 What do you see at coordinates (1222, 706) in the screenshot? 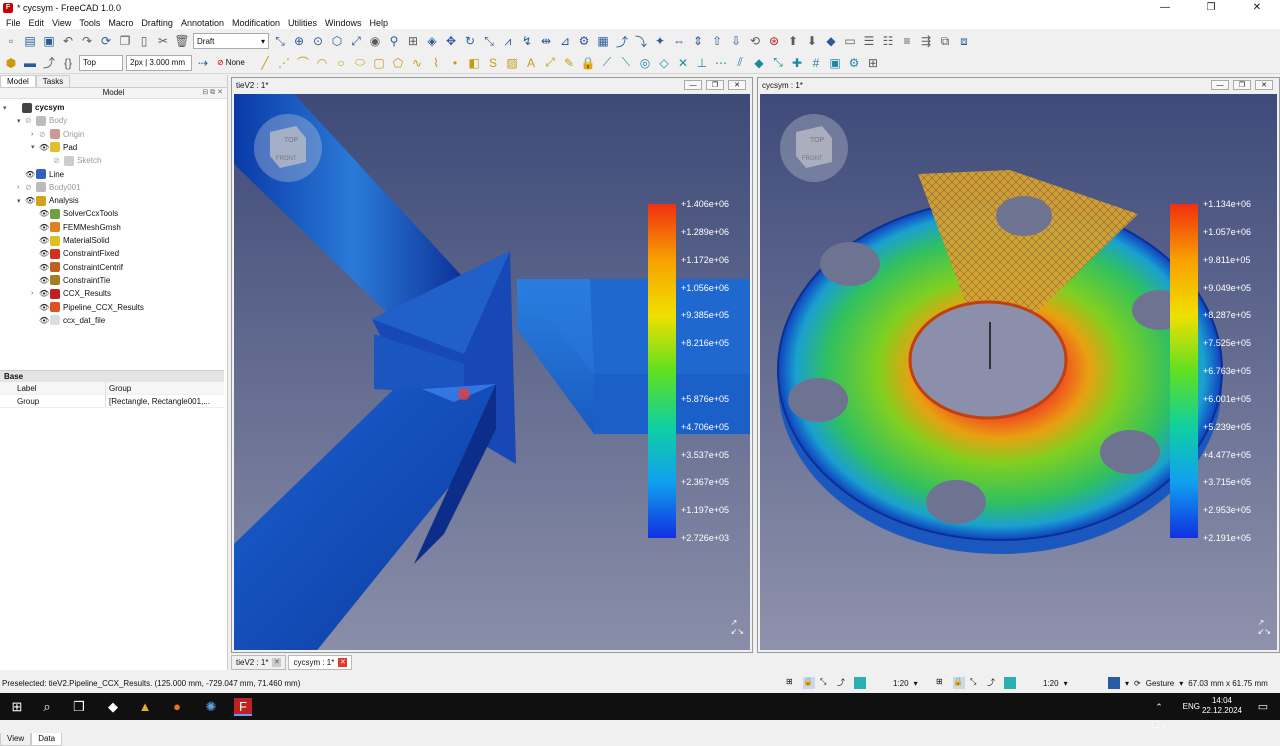
I see `clock: 14:04 22.12.2024` at bounding box center [1222, 706].